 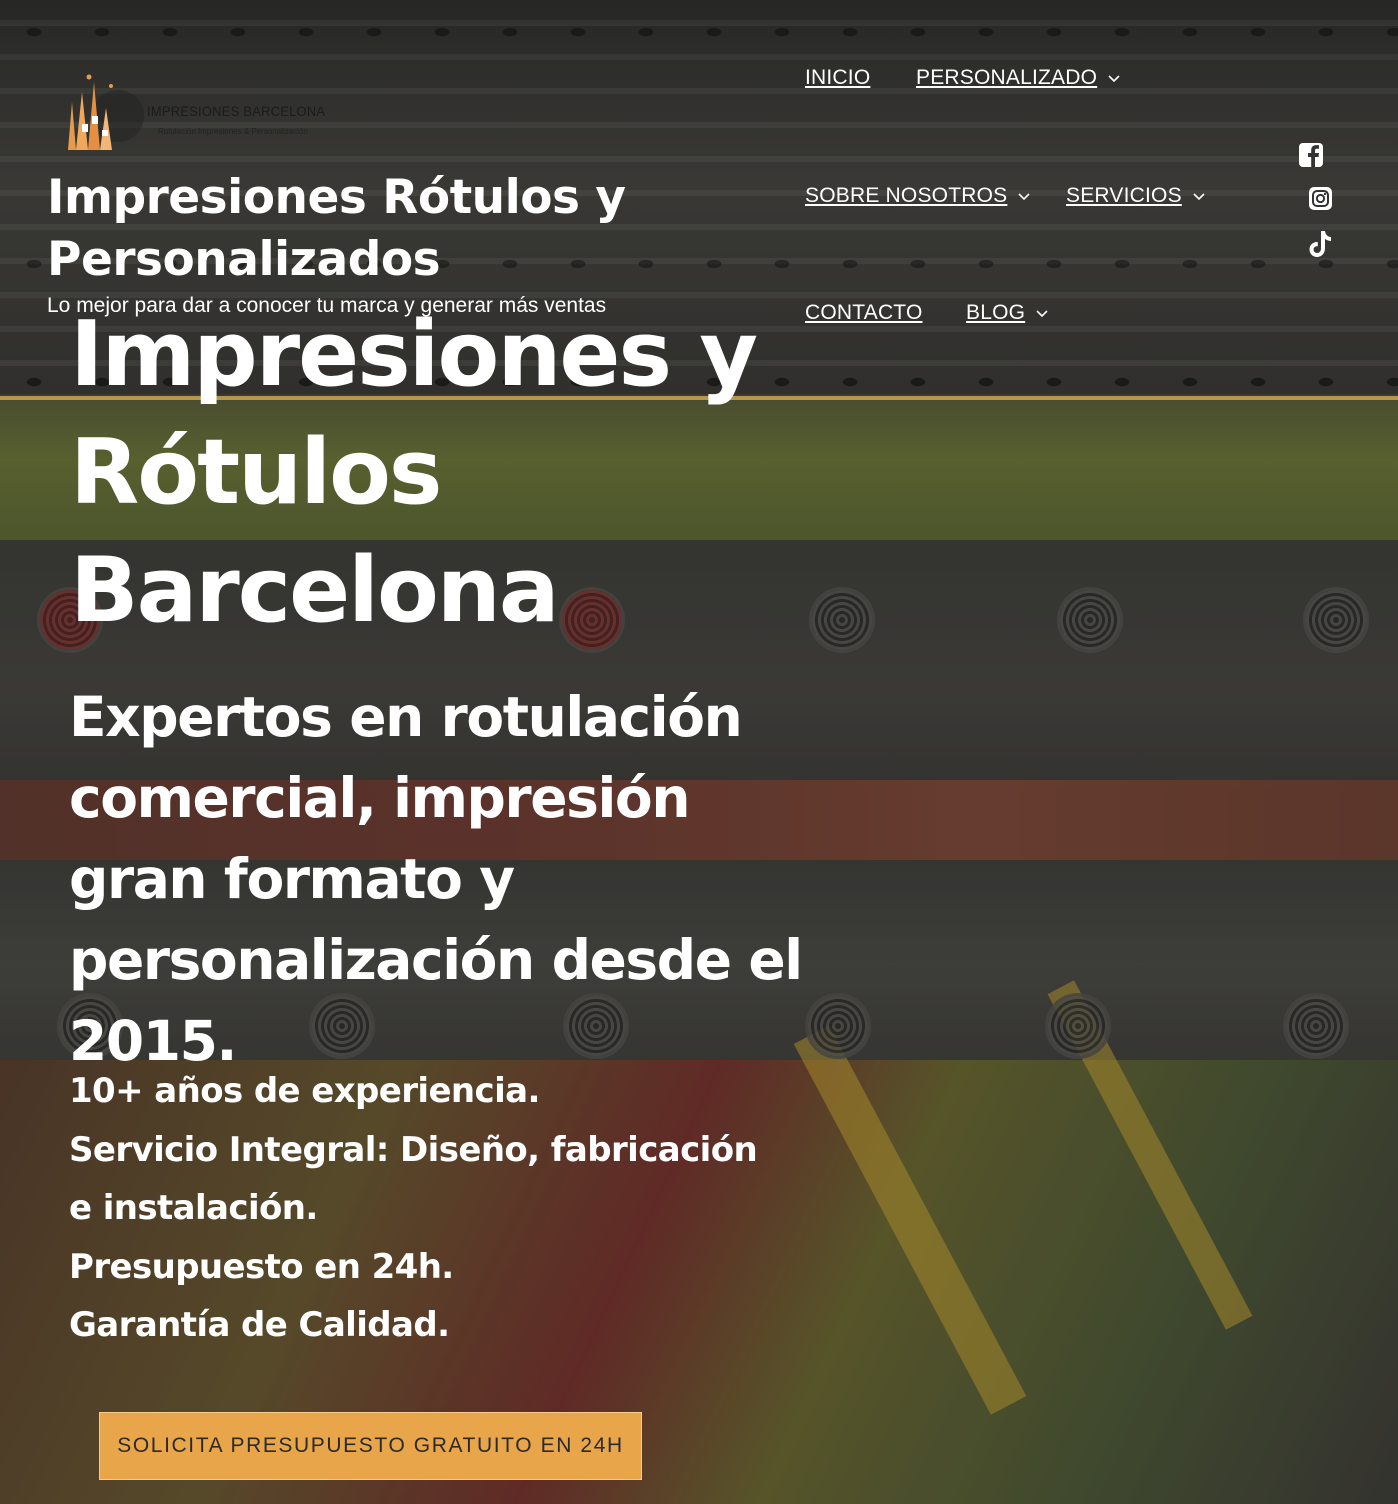 What do you see at coordinates (256, 472) in the screenshot?
I see `hero-title-line: Rótulos` at bounding box center [256, 472].